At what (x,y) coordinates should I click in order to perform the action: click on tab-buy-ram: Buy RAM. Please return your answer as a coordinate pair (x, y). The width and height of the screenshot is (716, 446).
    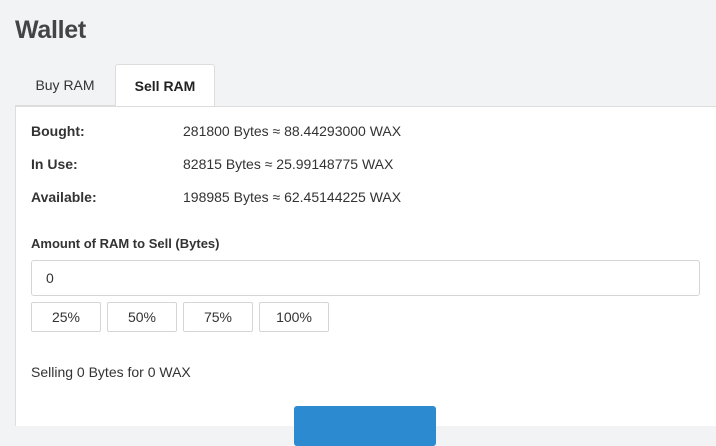
    Looking at the image, I should click on (65, 85).